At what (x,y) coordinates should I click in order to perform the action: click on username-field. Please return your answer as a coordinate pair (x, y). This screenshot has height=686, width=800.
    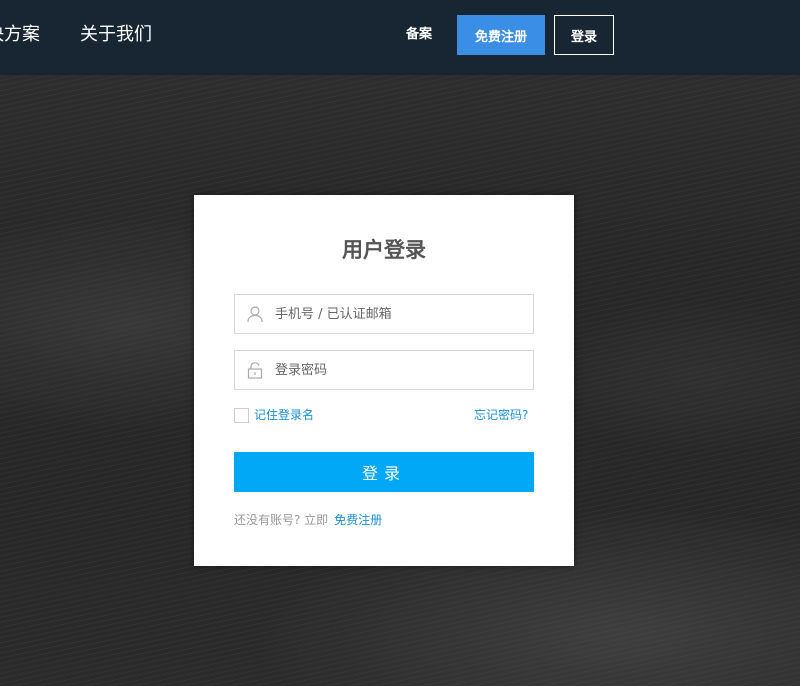
    Looking at the image, I should click on (384, 314).